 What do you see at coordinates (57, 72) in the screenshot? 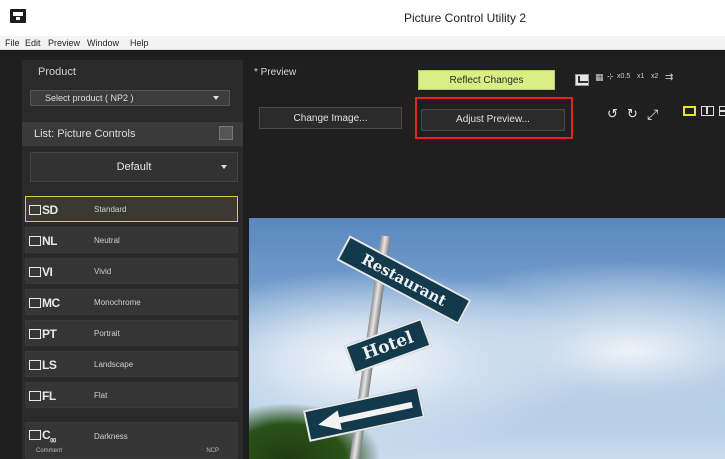
I see `product-label: Product` at bounding box center [57, 72].